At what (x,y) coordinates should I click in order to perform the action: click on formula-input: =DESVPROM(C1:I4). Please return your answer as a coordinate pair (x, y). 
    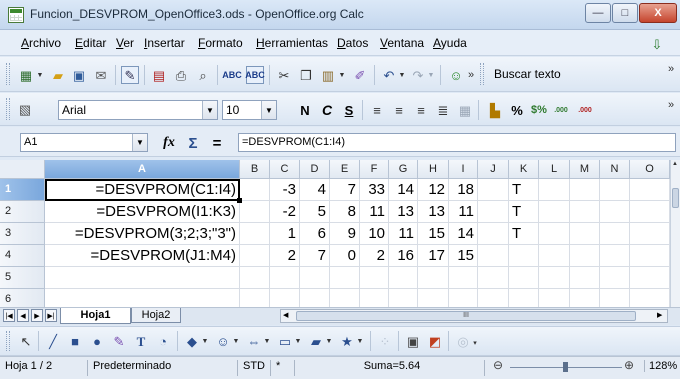
    Looking at the image, I should click on (457, 142).